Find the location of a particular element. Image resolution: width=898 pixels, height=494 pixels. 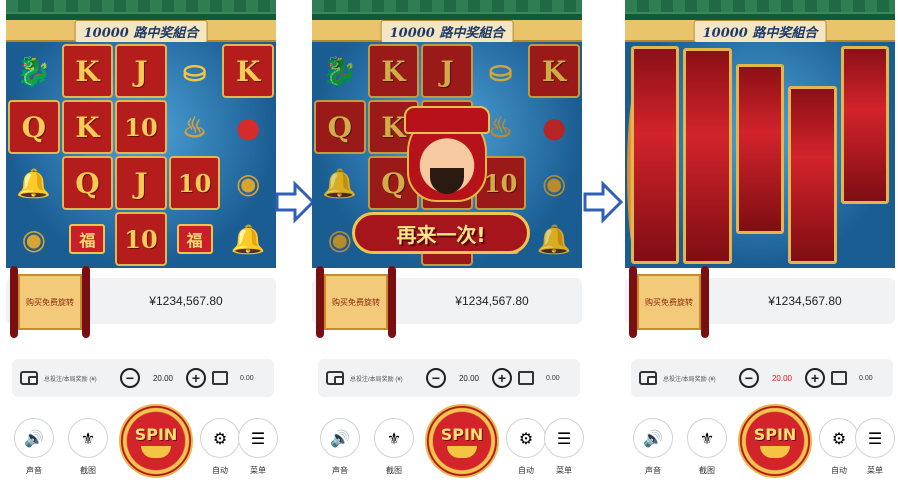

gold-ingot-icon is located at coordinates (775, 451).